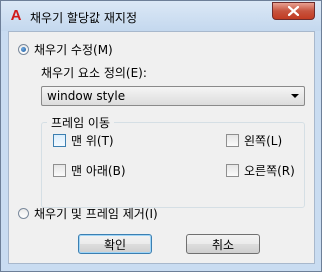  What do you see at coordinates (81, 122) in the screenshot?
I see `frame-move-title: 프레임 이동` at bounding box center [81, 122].